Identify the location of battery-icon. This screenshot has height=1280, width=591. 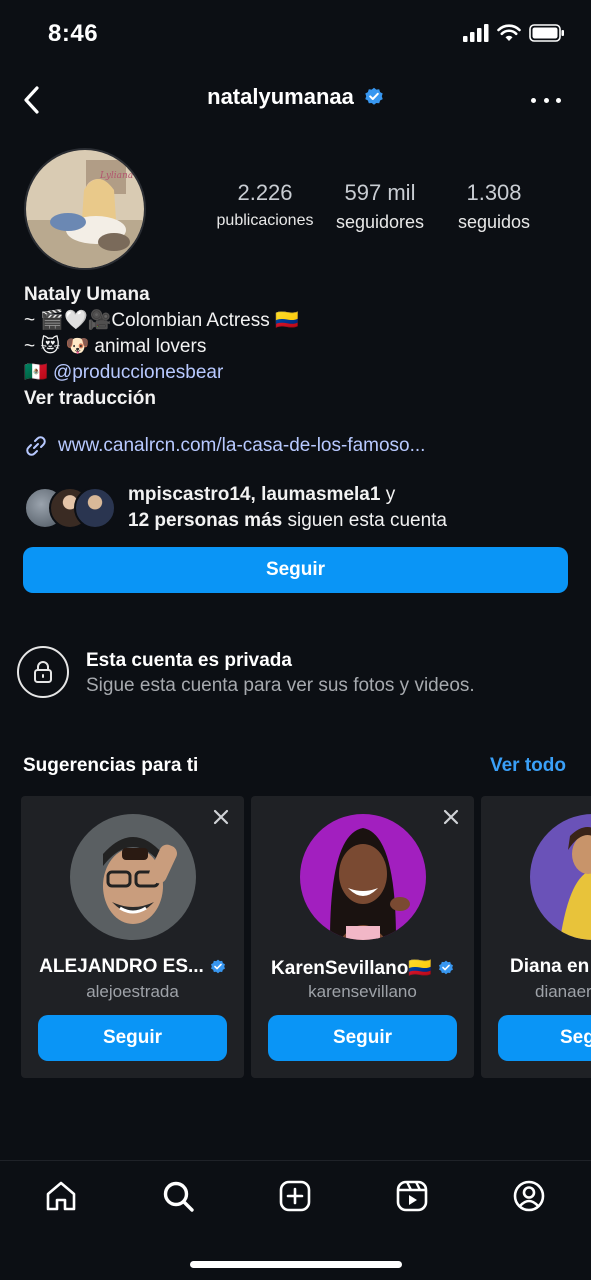
(546, 33).